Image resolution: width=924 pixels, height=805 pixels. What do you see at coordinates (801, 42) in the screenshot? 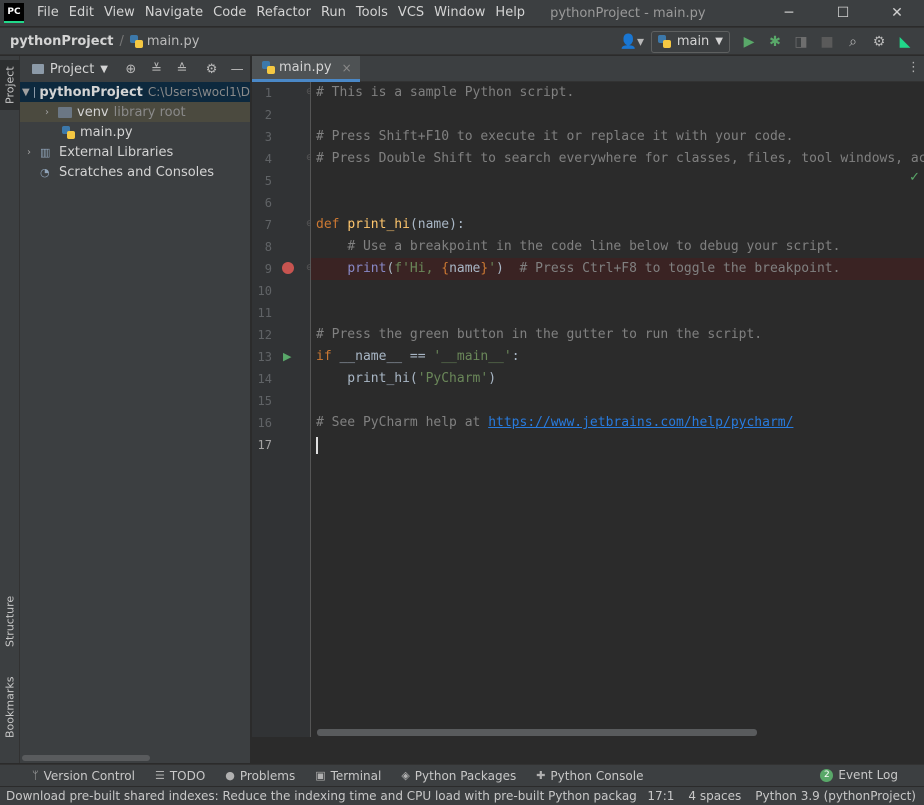
I see `coverage-icon: ◨` at bounding box center [801, 42].